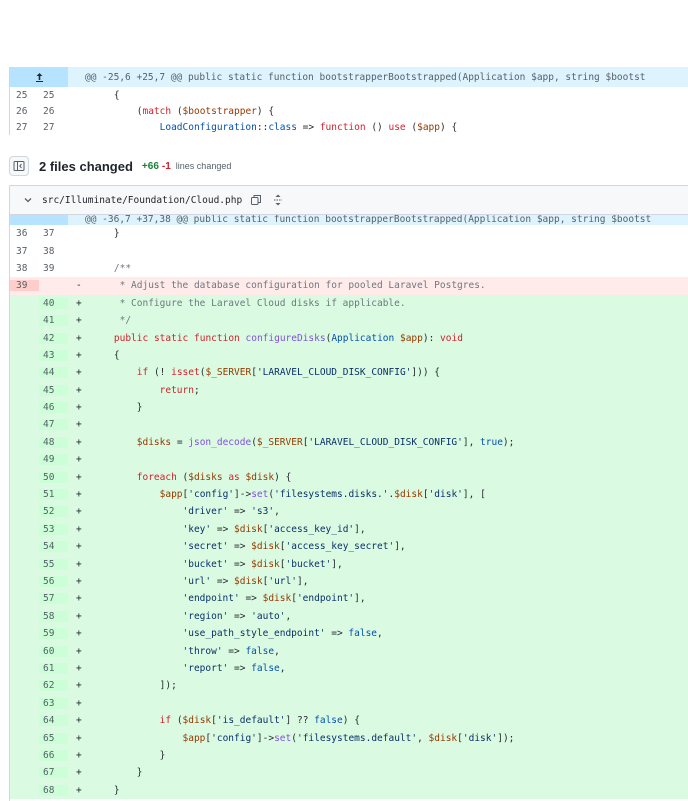 This screenshot has width=688, height=801. I want to click on sidebar-toggle-icon, so click(19, 166).